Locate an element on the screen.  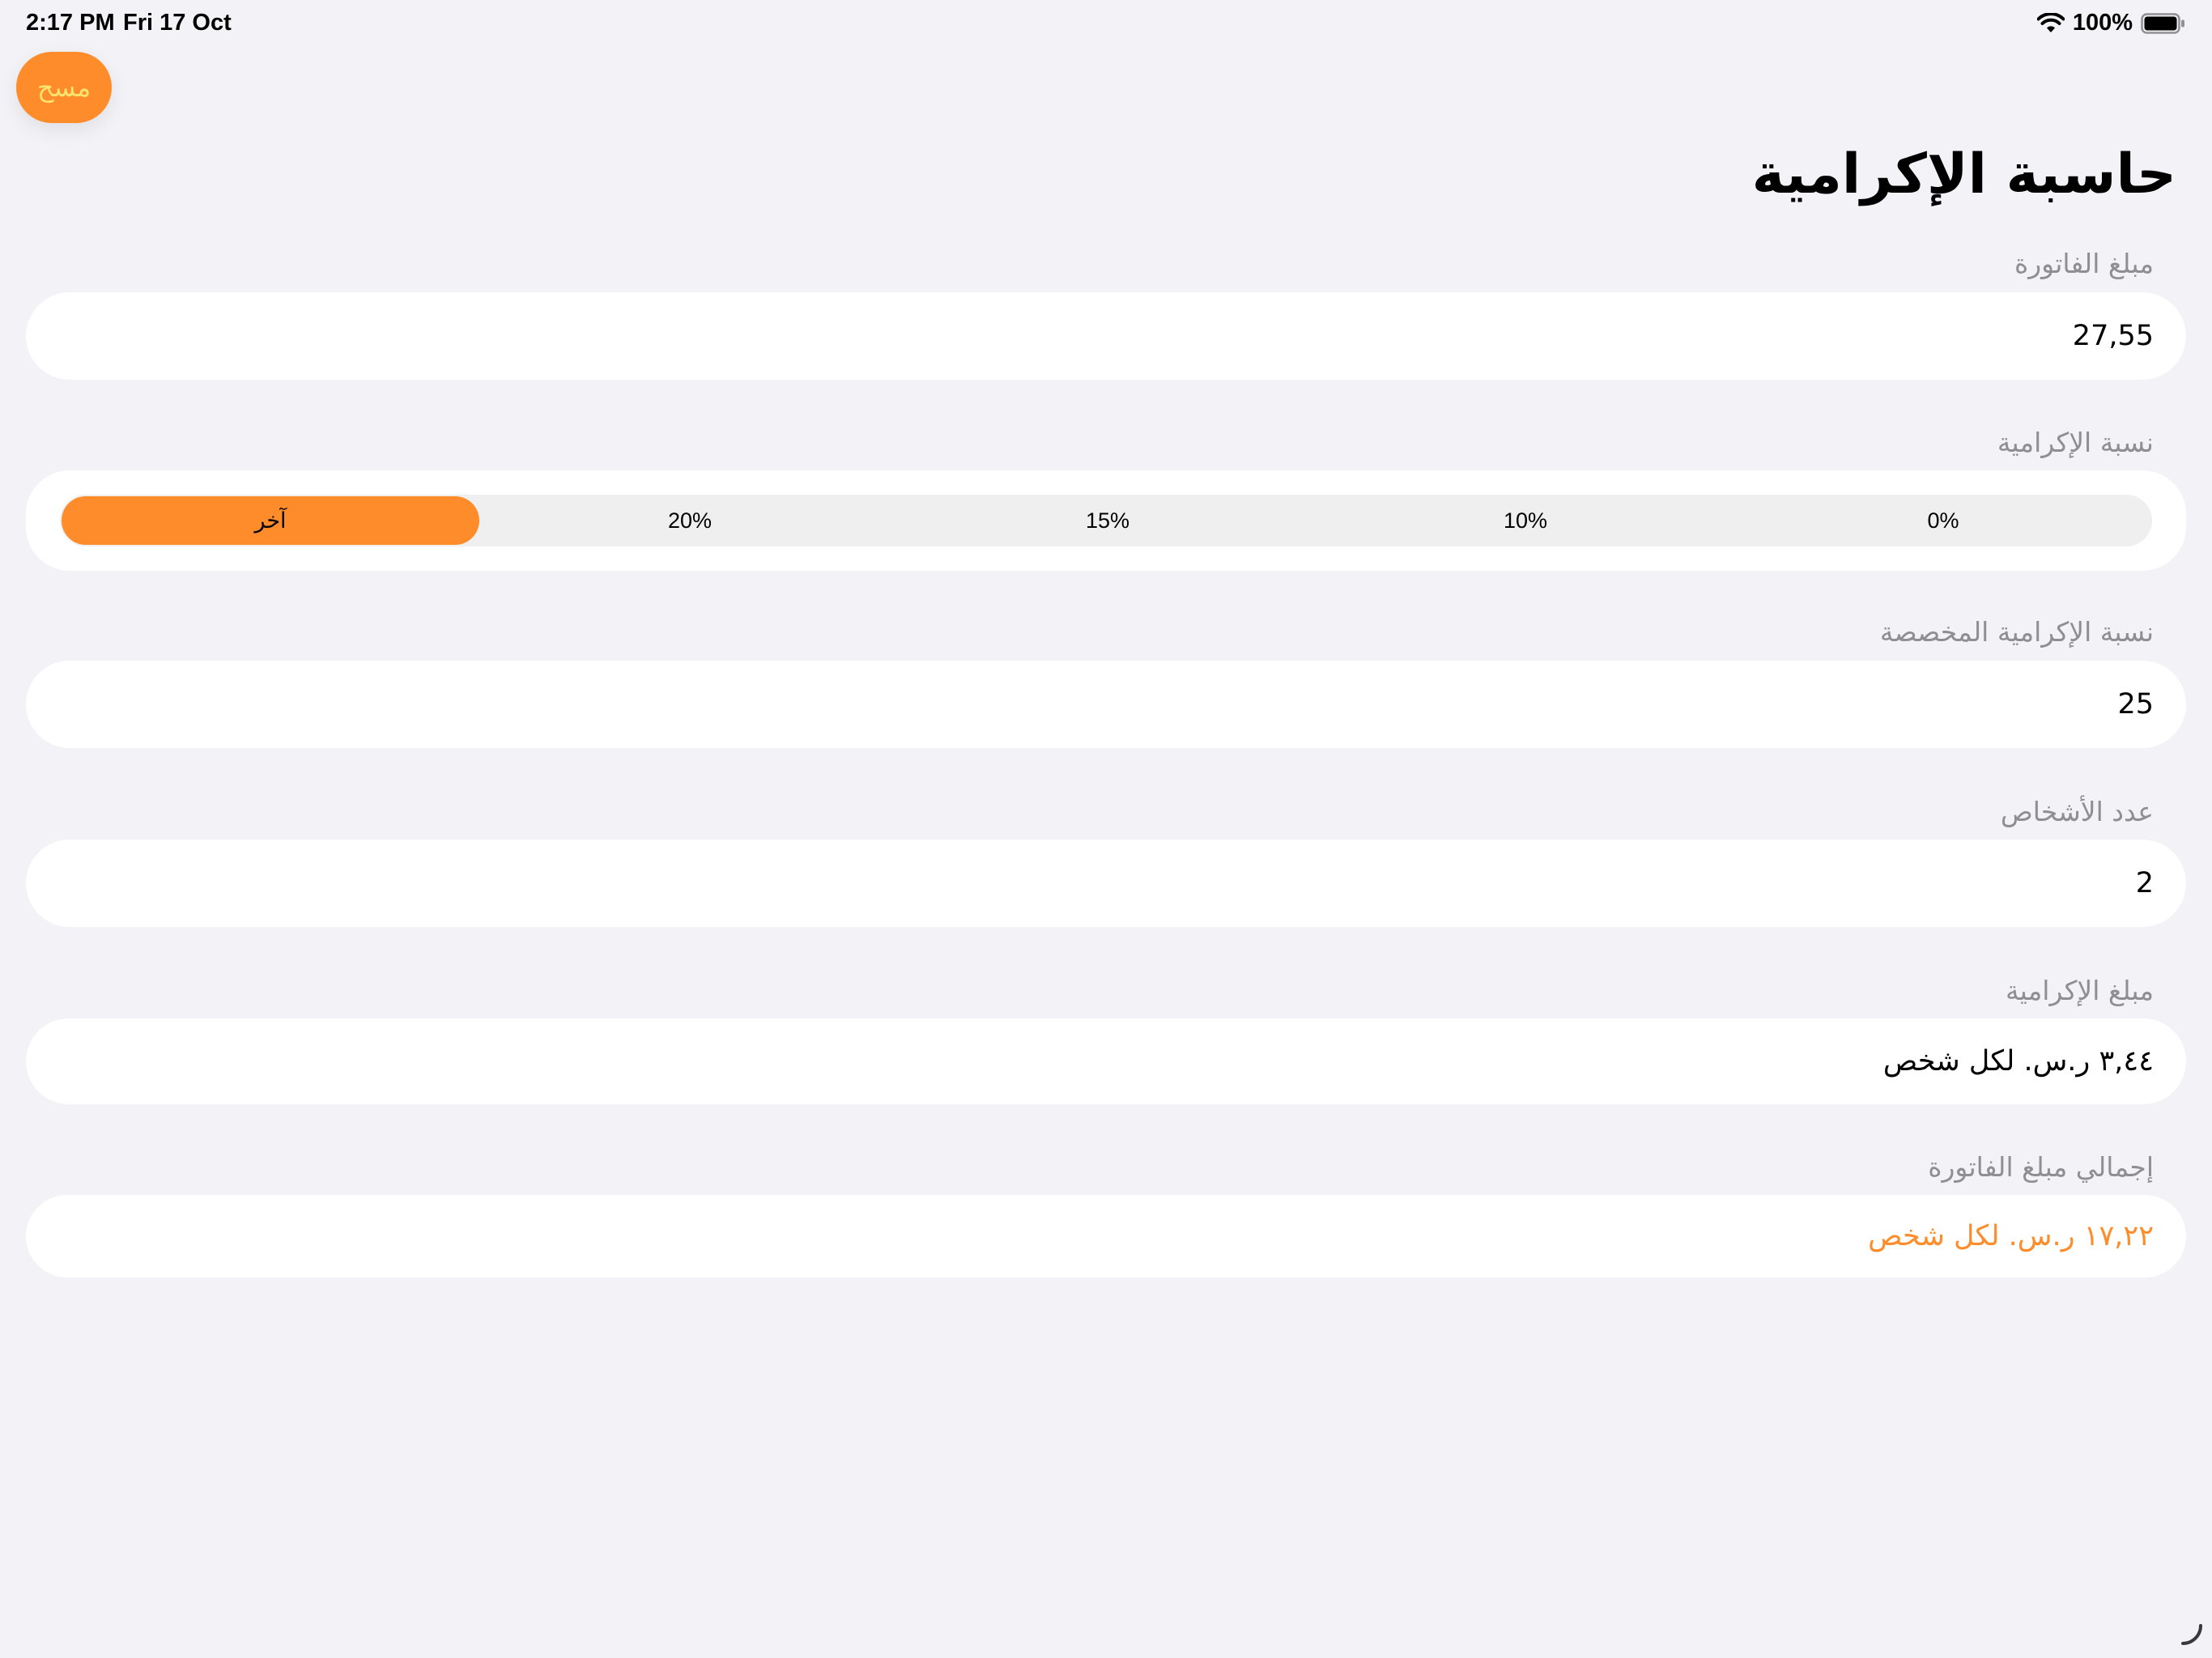
custom-tip-value: 25 is located at coordinates (2135, 704).